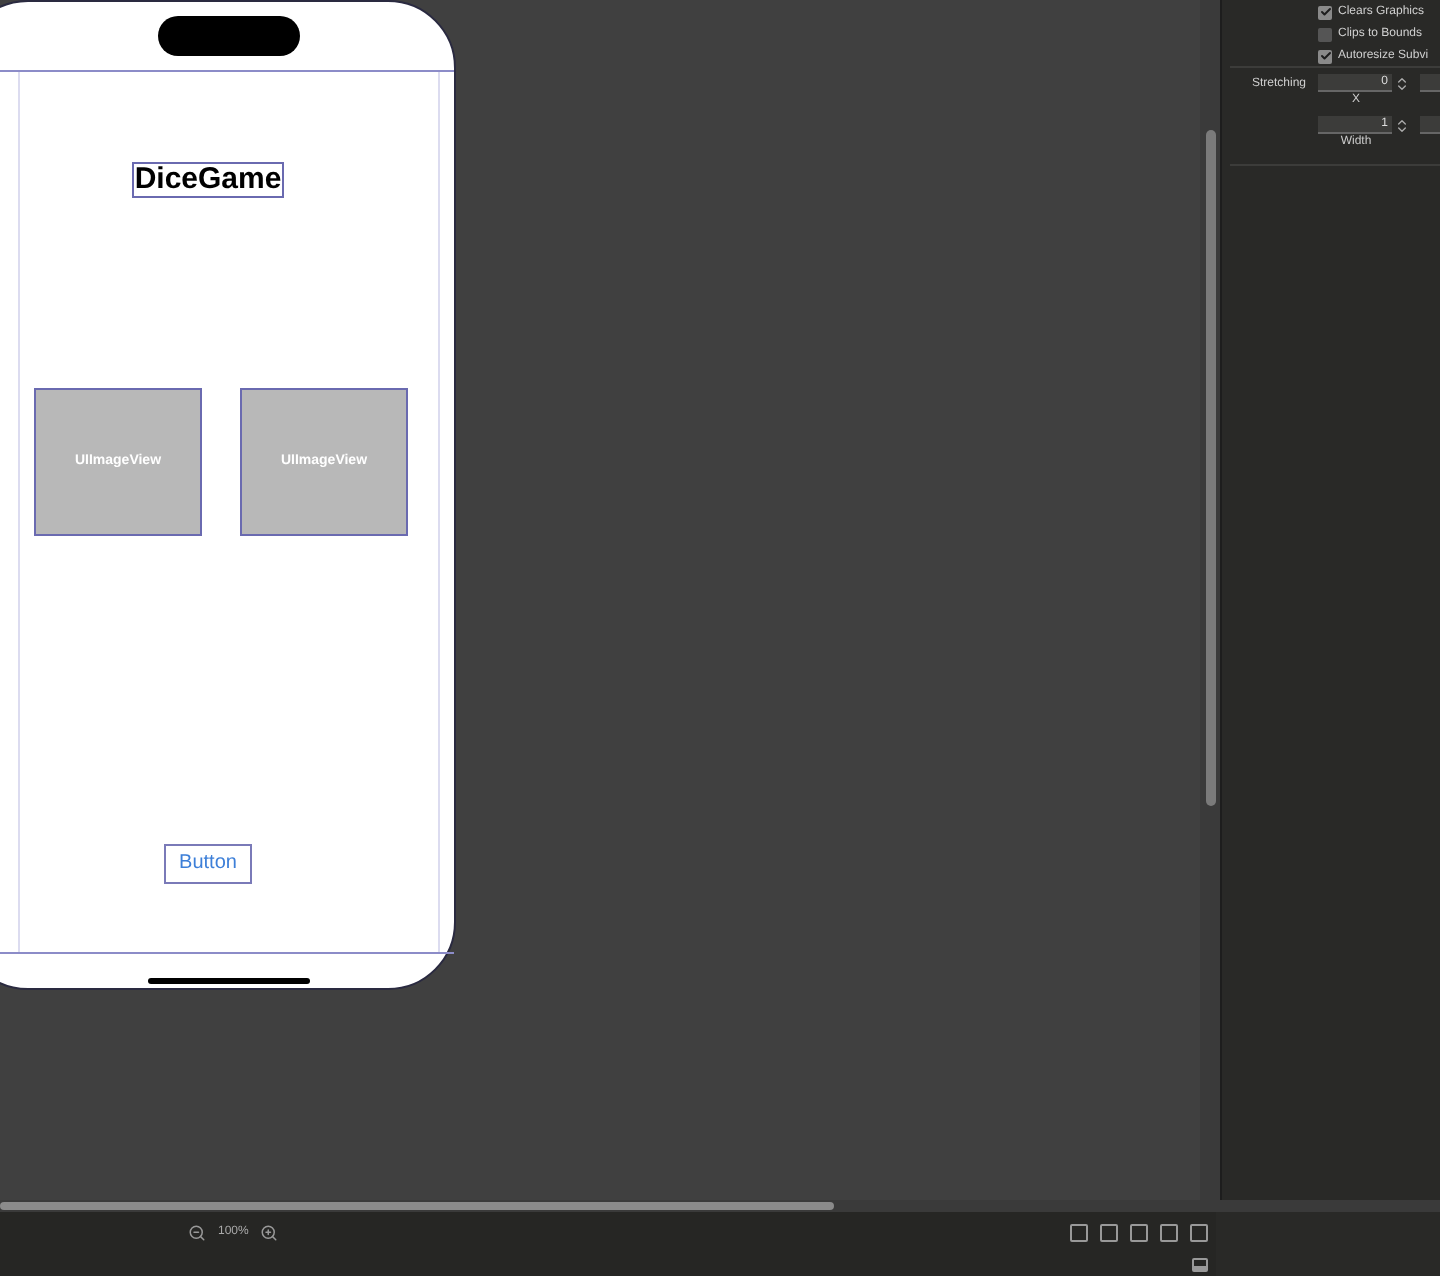 The width and height of the screenshot is (1440, 1276). I want to click on frame-icon, so click(1079, 1232).